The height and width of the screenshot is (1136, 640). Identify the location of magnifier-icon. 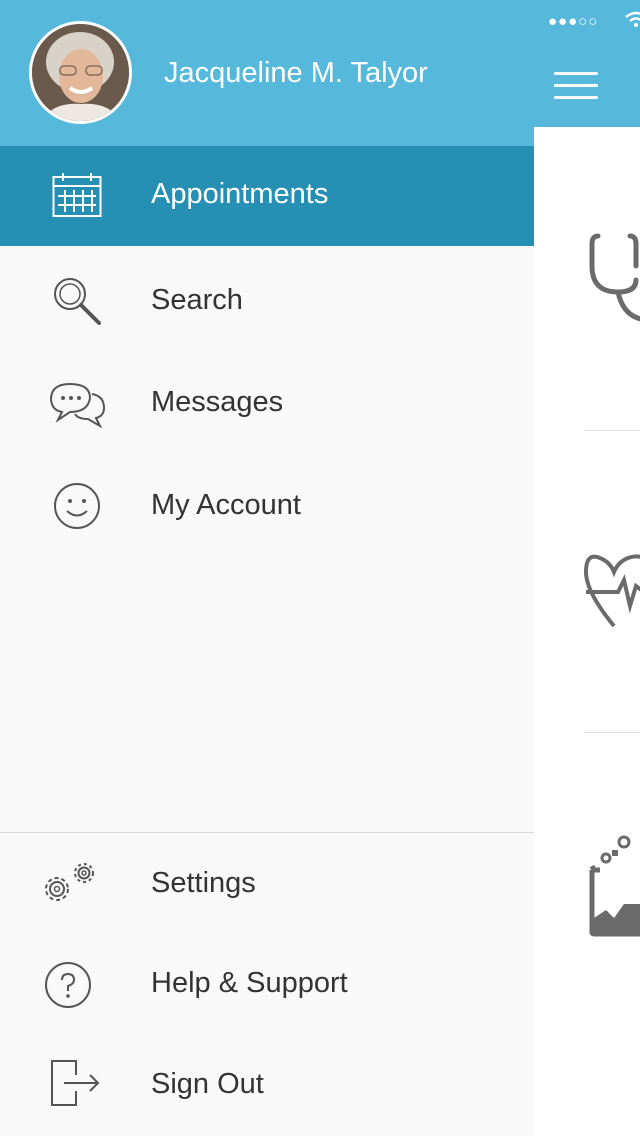
(77, 301).